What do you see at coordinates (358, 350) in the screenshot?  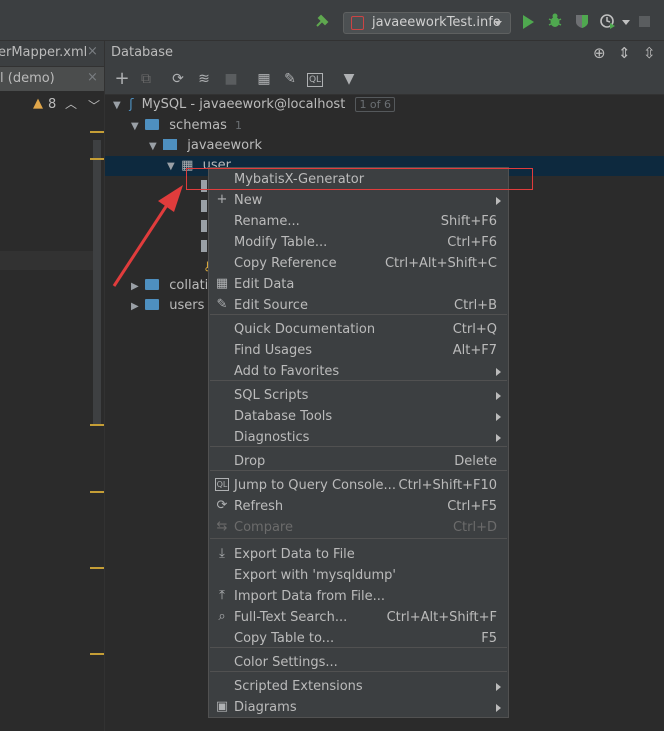 I see `menu-item-find-usages: Find Usages Alt+F7` at bounding box center [358, 350].